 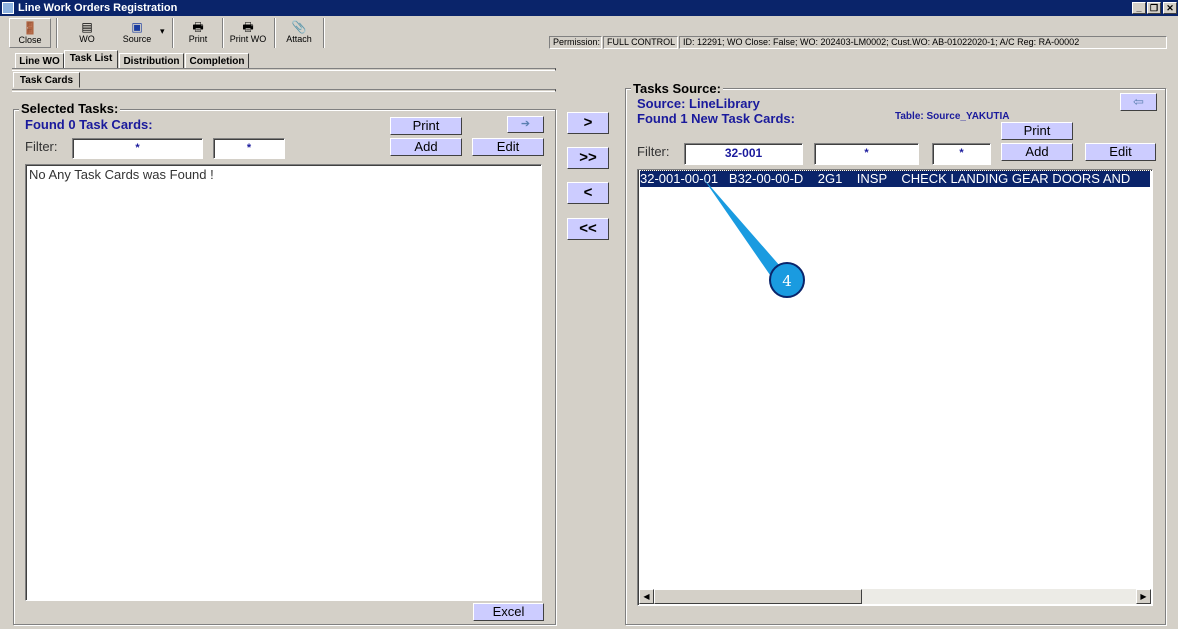 What do you see at coordinates (741, 226) in the screenshot?
I see `callout-pointer` at bounding box center [741, 226].